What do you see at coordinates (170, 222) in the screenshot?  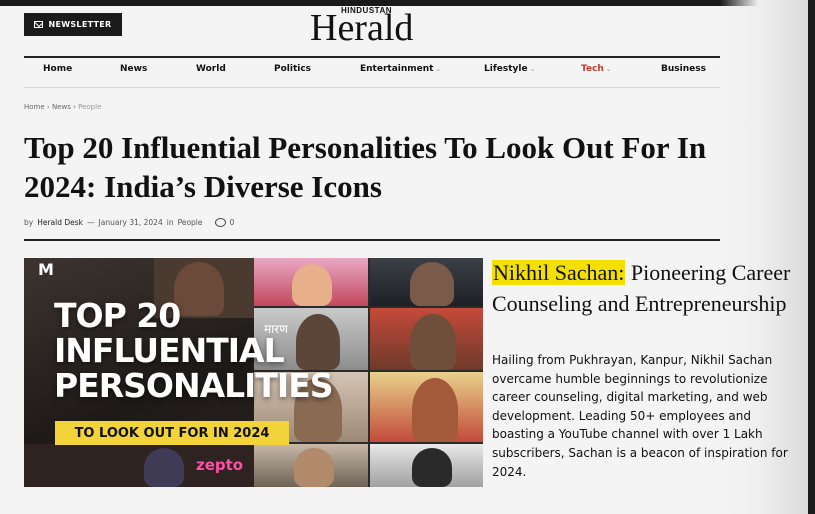 I see `meta-in: in` at bounding box center [170, 222].